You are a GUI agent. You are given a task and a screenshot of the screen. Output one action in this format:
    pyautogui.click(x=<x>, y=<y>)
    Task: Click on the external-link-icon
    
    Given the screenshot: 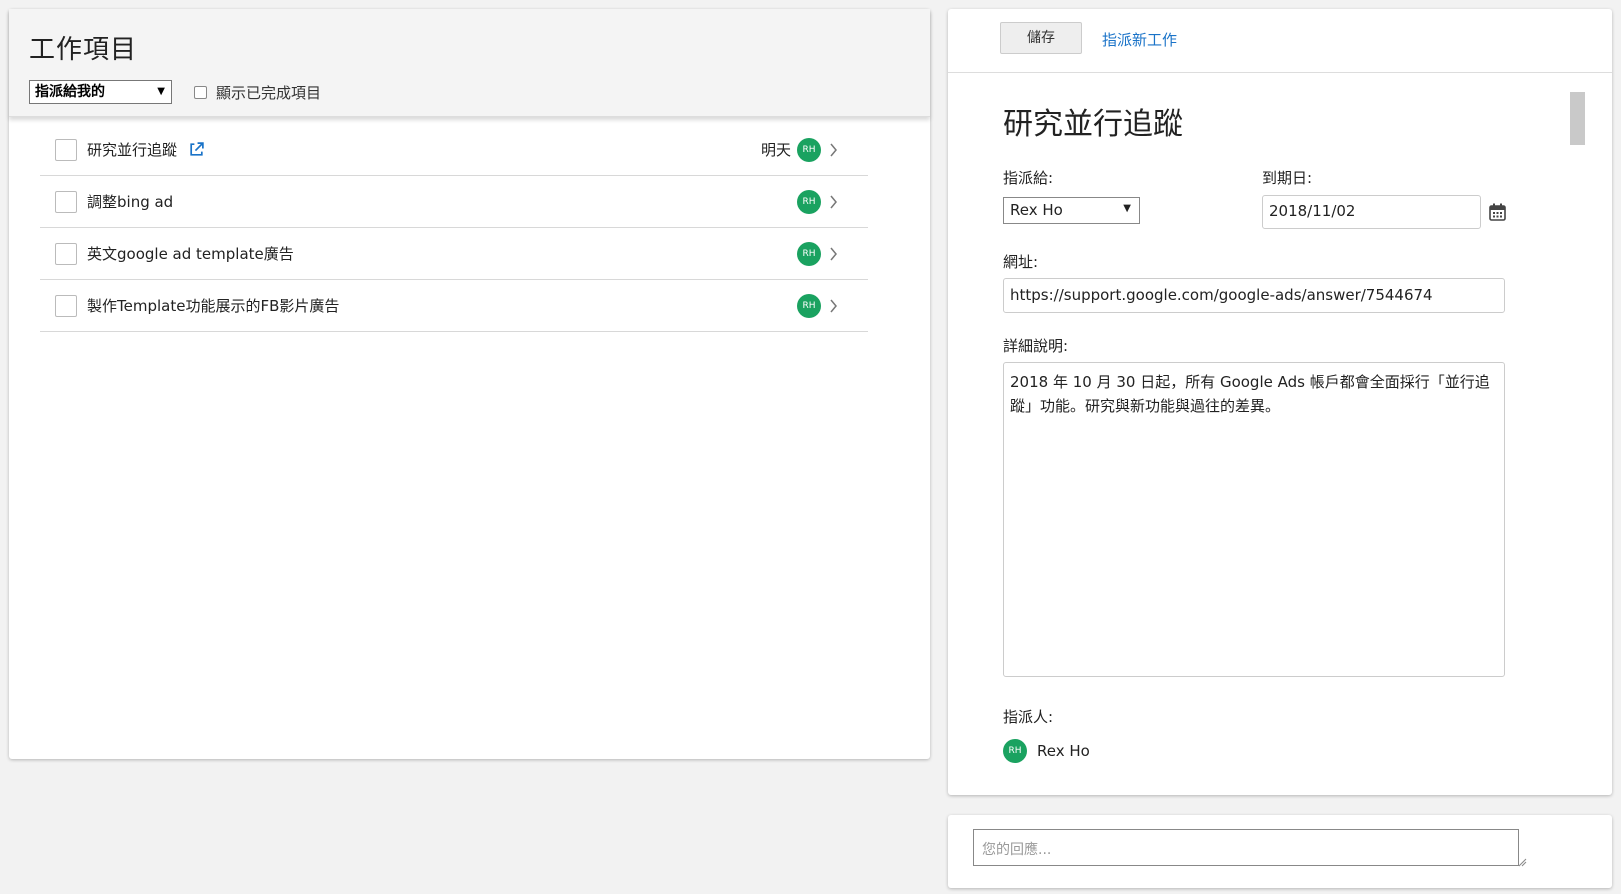 What is the action you would take?
    pyautogui.click(x=196, y=149)
    